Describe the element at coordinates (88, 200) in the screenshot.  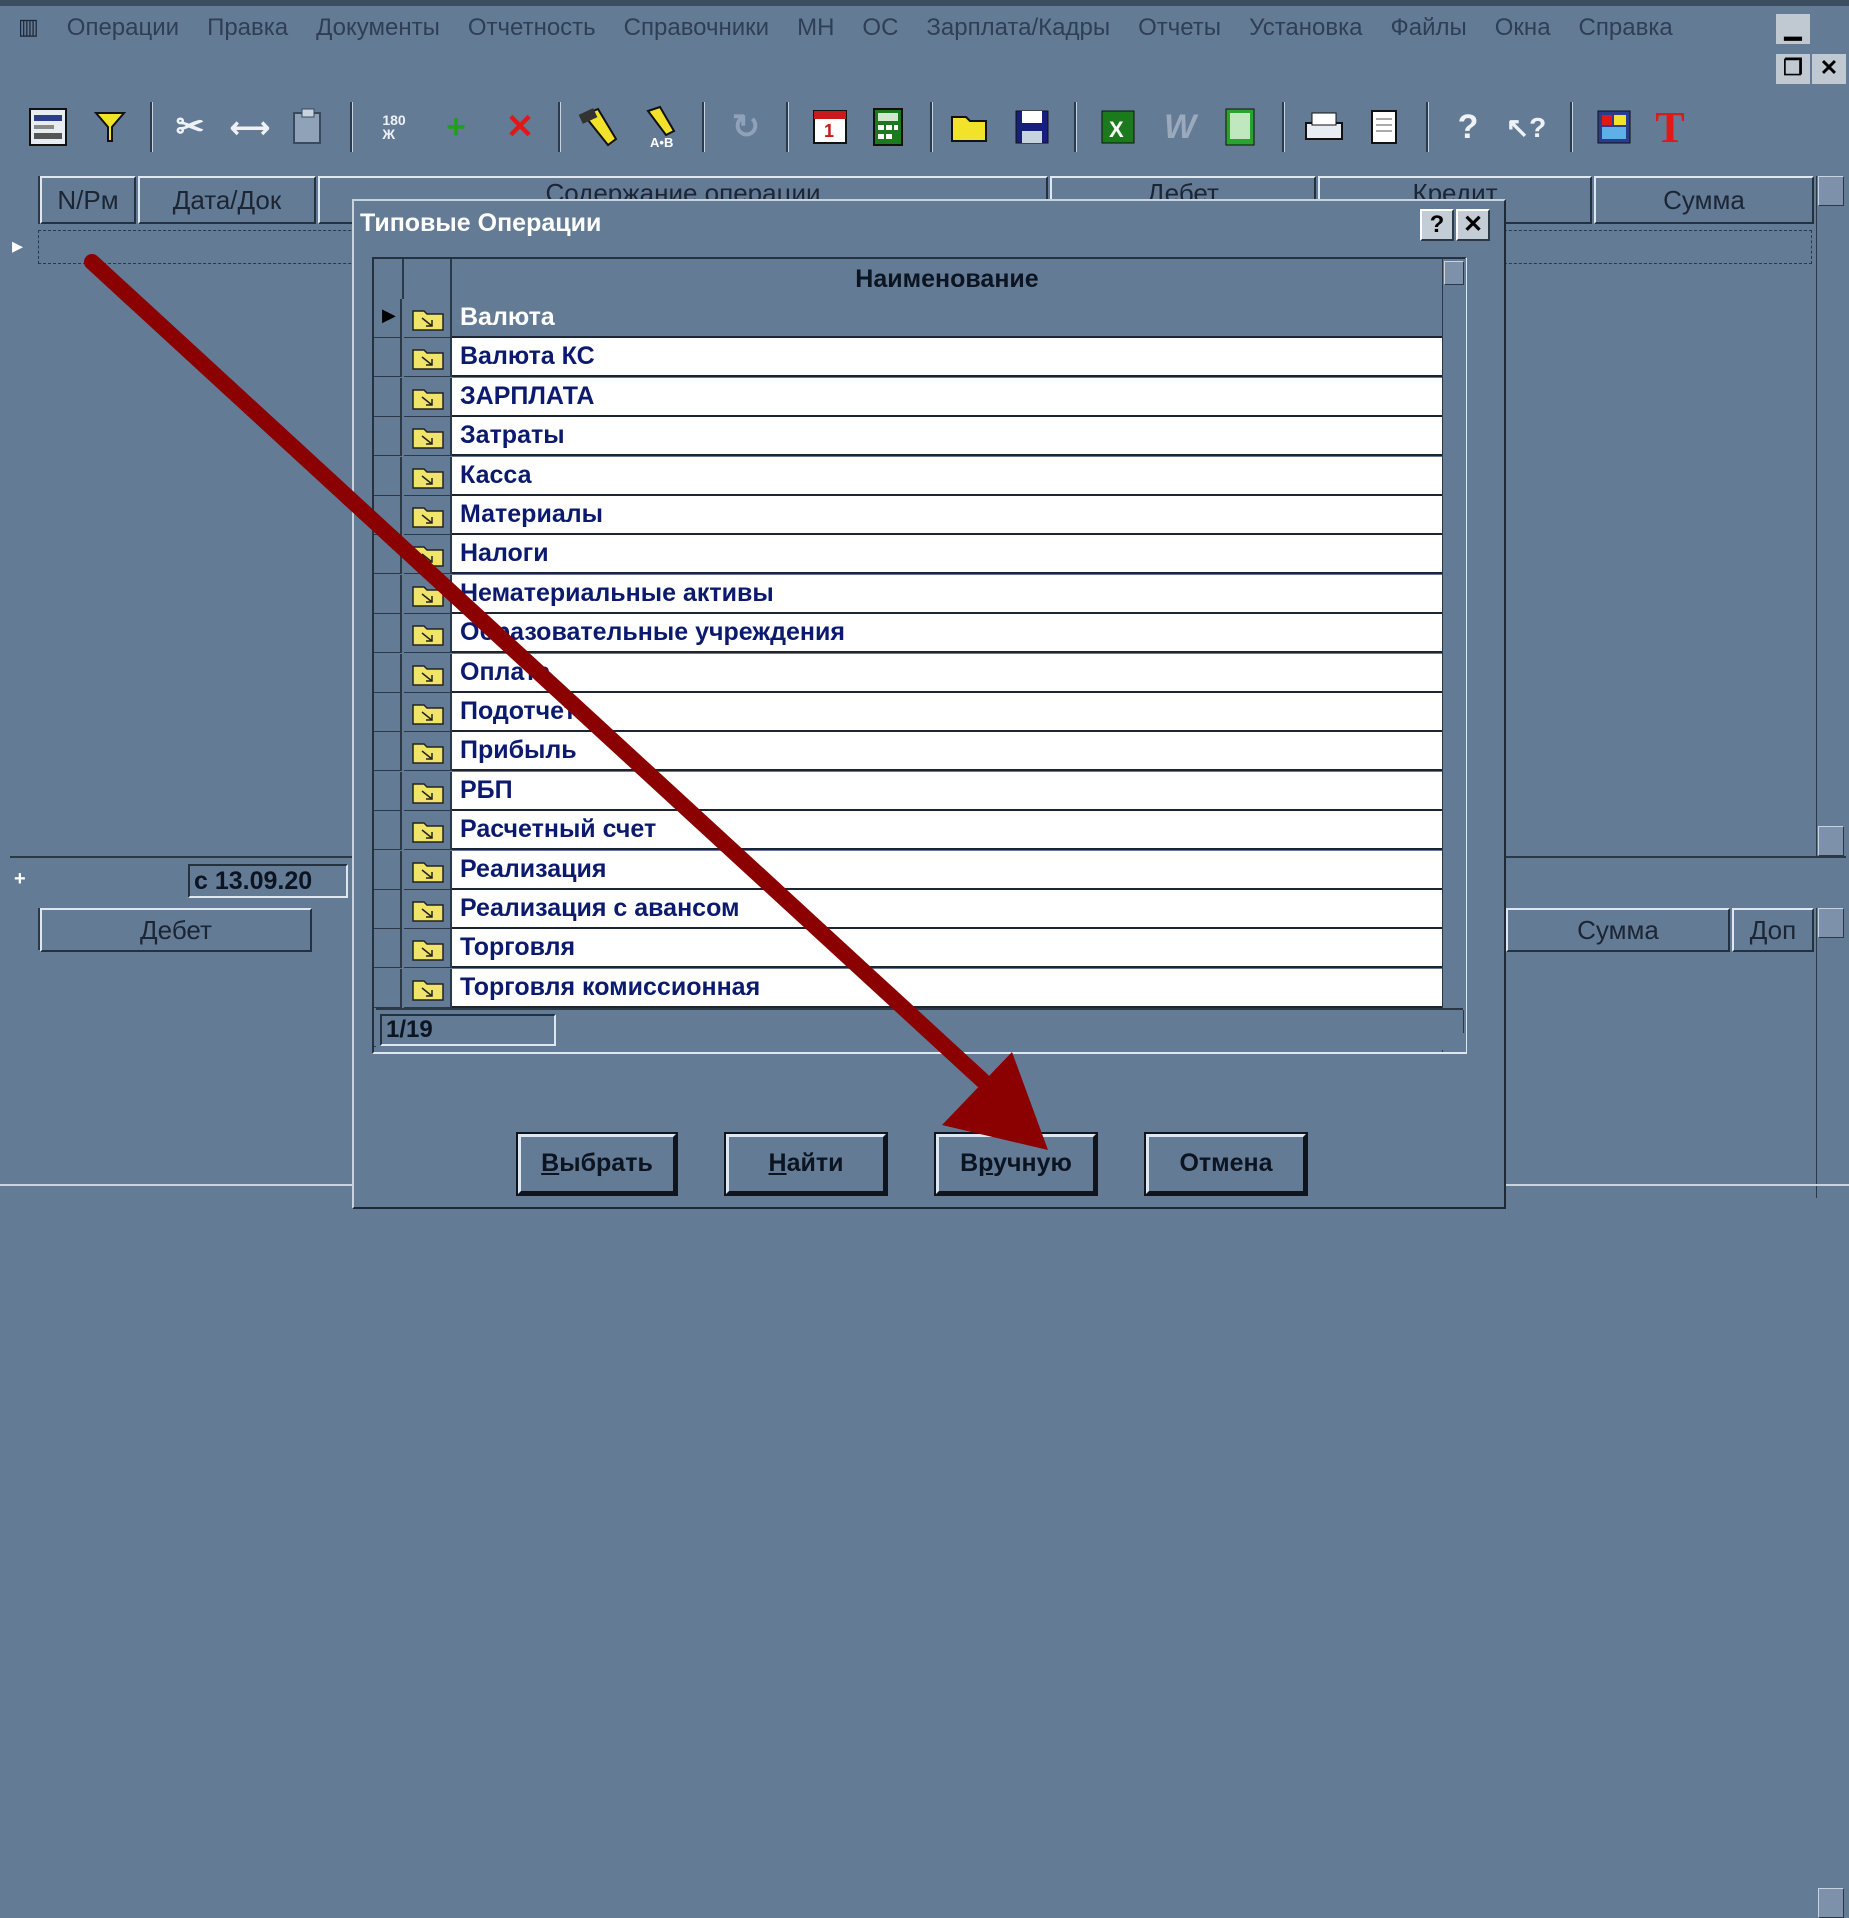
I see `col-header-nrm: N/Рм` at that location.